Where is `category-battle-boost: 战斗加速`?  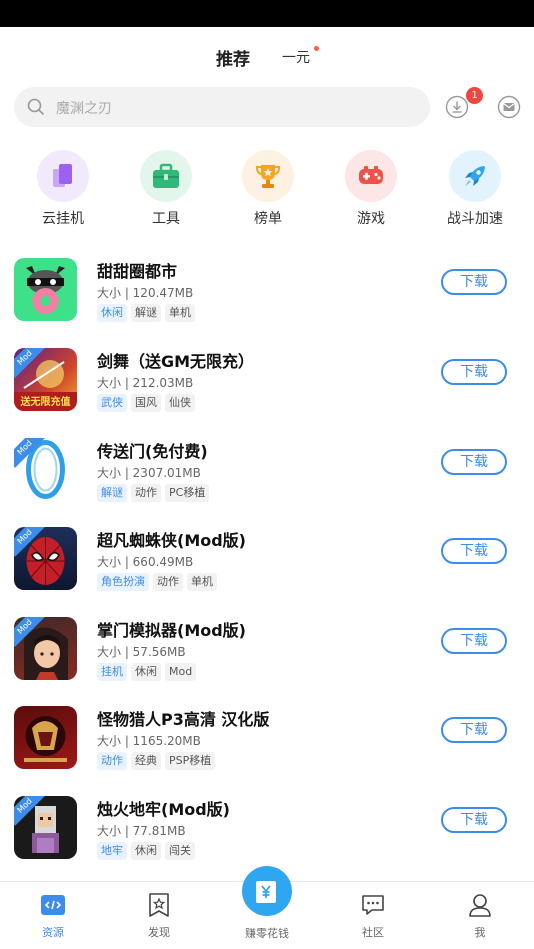 category-battle-boost: 战斗加速 is located at coordinates (475, 189).